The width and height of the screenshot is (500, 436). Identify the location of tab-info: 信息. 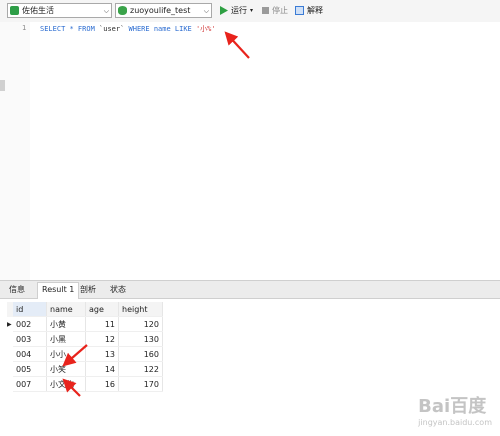
(17, 290).